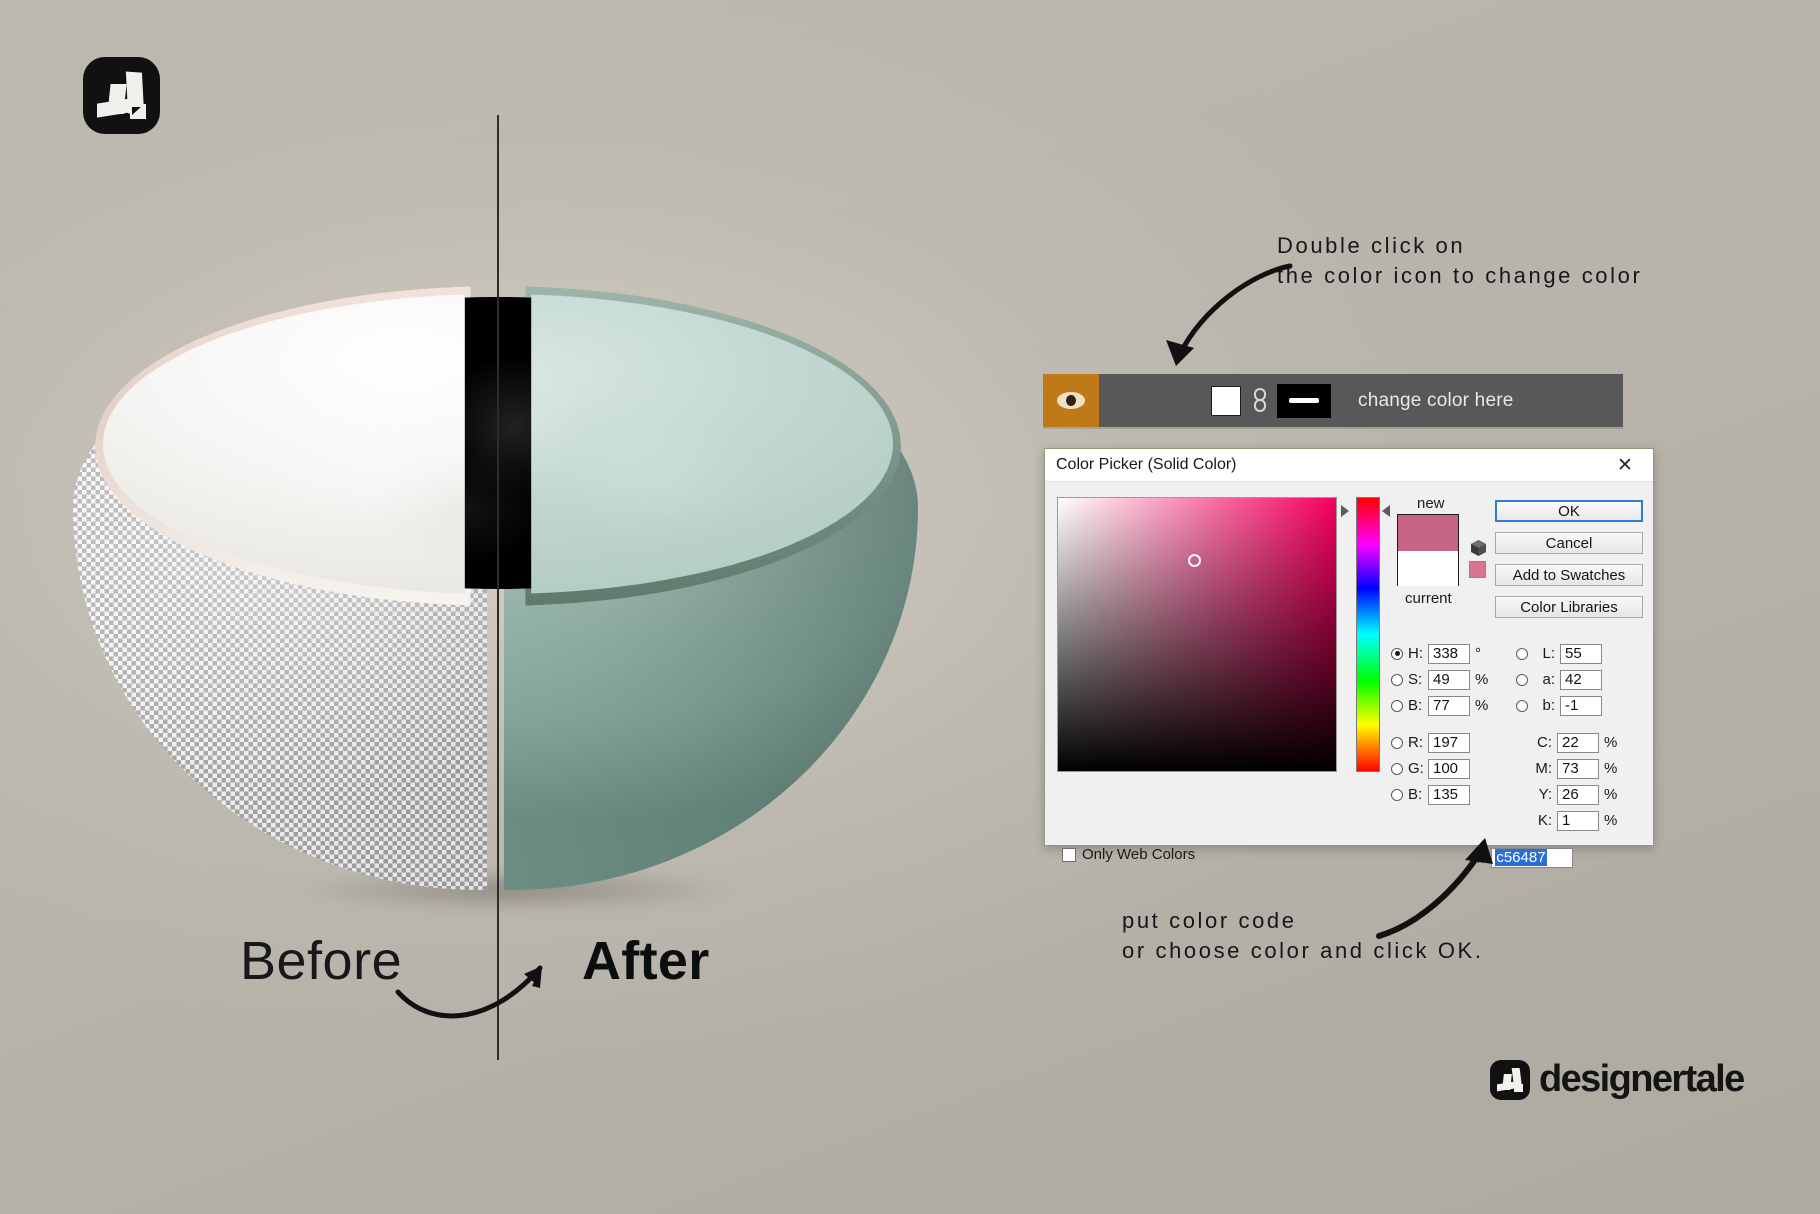 Image resolution: width=1820 pixels, height=1214 pixels. What do you see at coordinates (1449, 794) in the screenshot?
I see `input-blue: 135` at bounding box center [1449, 794].